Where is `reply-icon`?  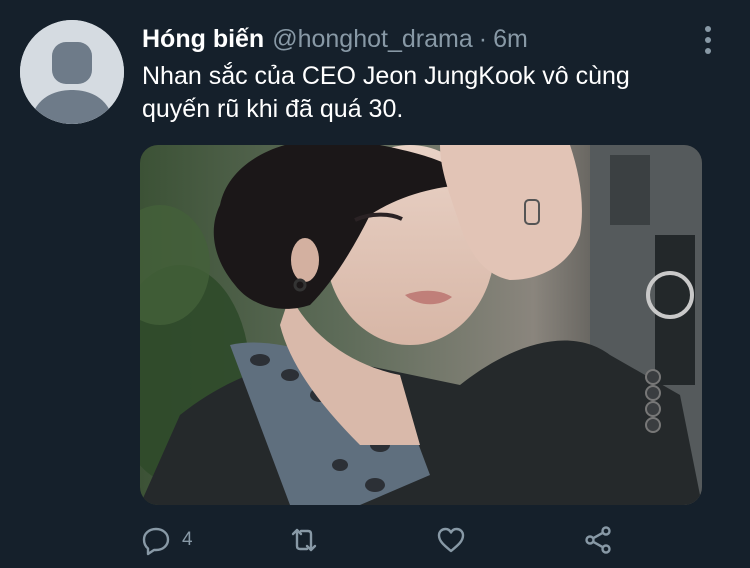
reply-icon is located at coordinates (156, 541).